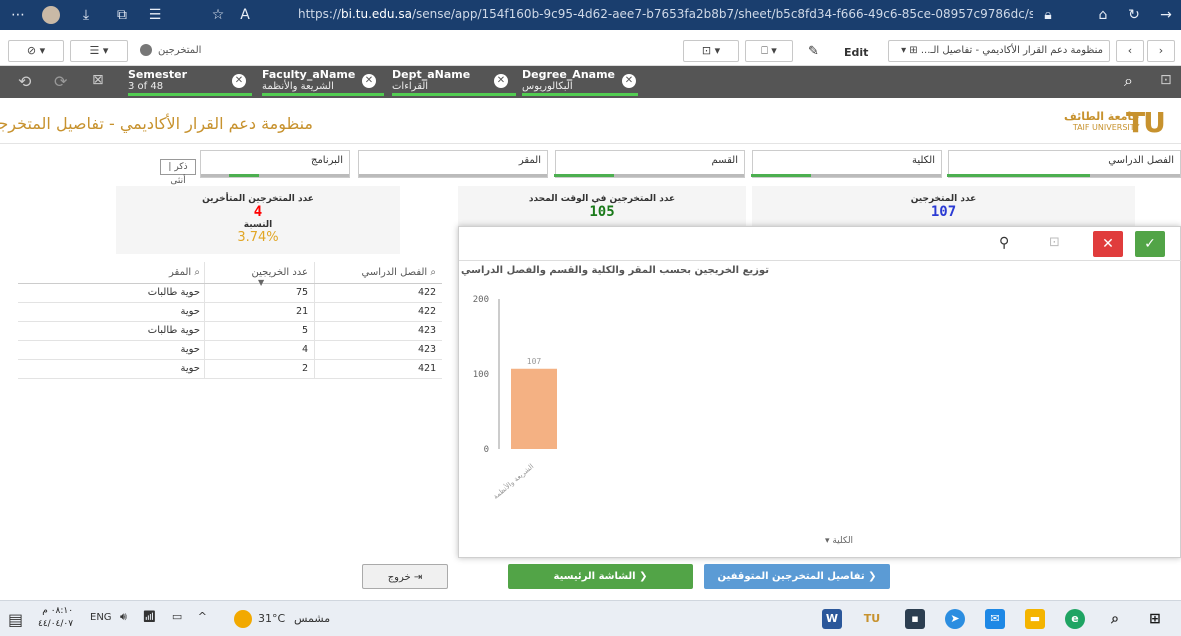 Image resolution: width=1181 pixels, height=636 pixels. Describe the element at coordinates (1054, 242) in the screenshot. I see `clear-selection-icon: ⊡` at that location.